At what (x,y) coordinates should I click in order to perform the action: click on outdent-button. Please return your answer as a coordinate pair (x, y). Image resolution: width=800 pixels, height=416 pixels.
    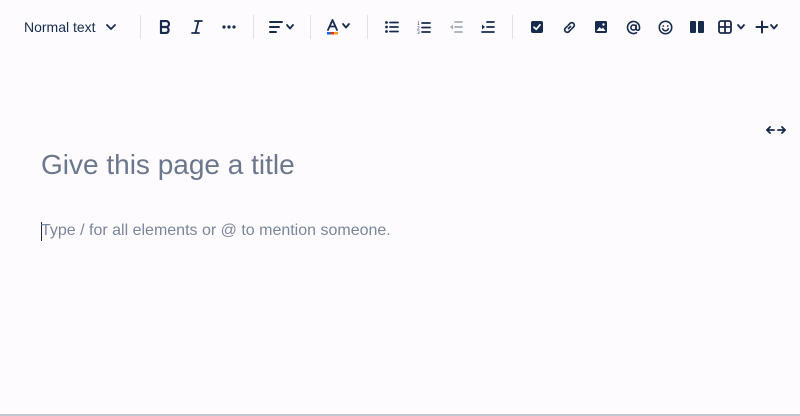
    Looking at the image, I should click on (456, 27).